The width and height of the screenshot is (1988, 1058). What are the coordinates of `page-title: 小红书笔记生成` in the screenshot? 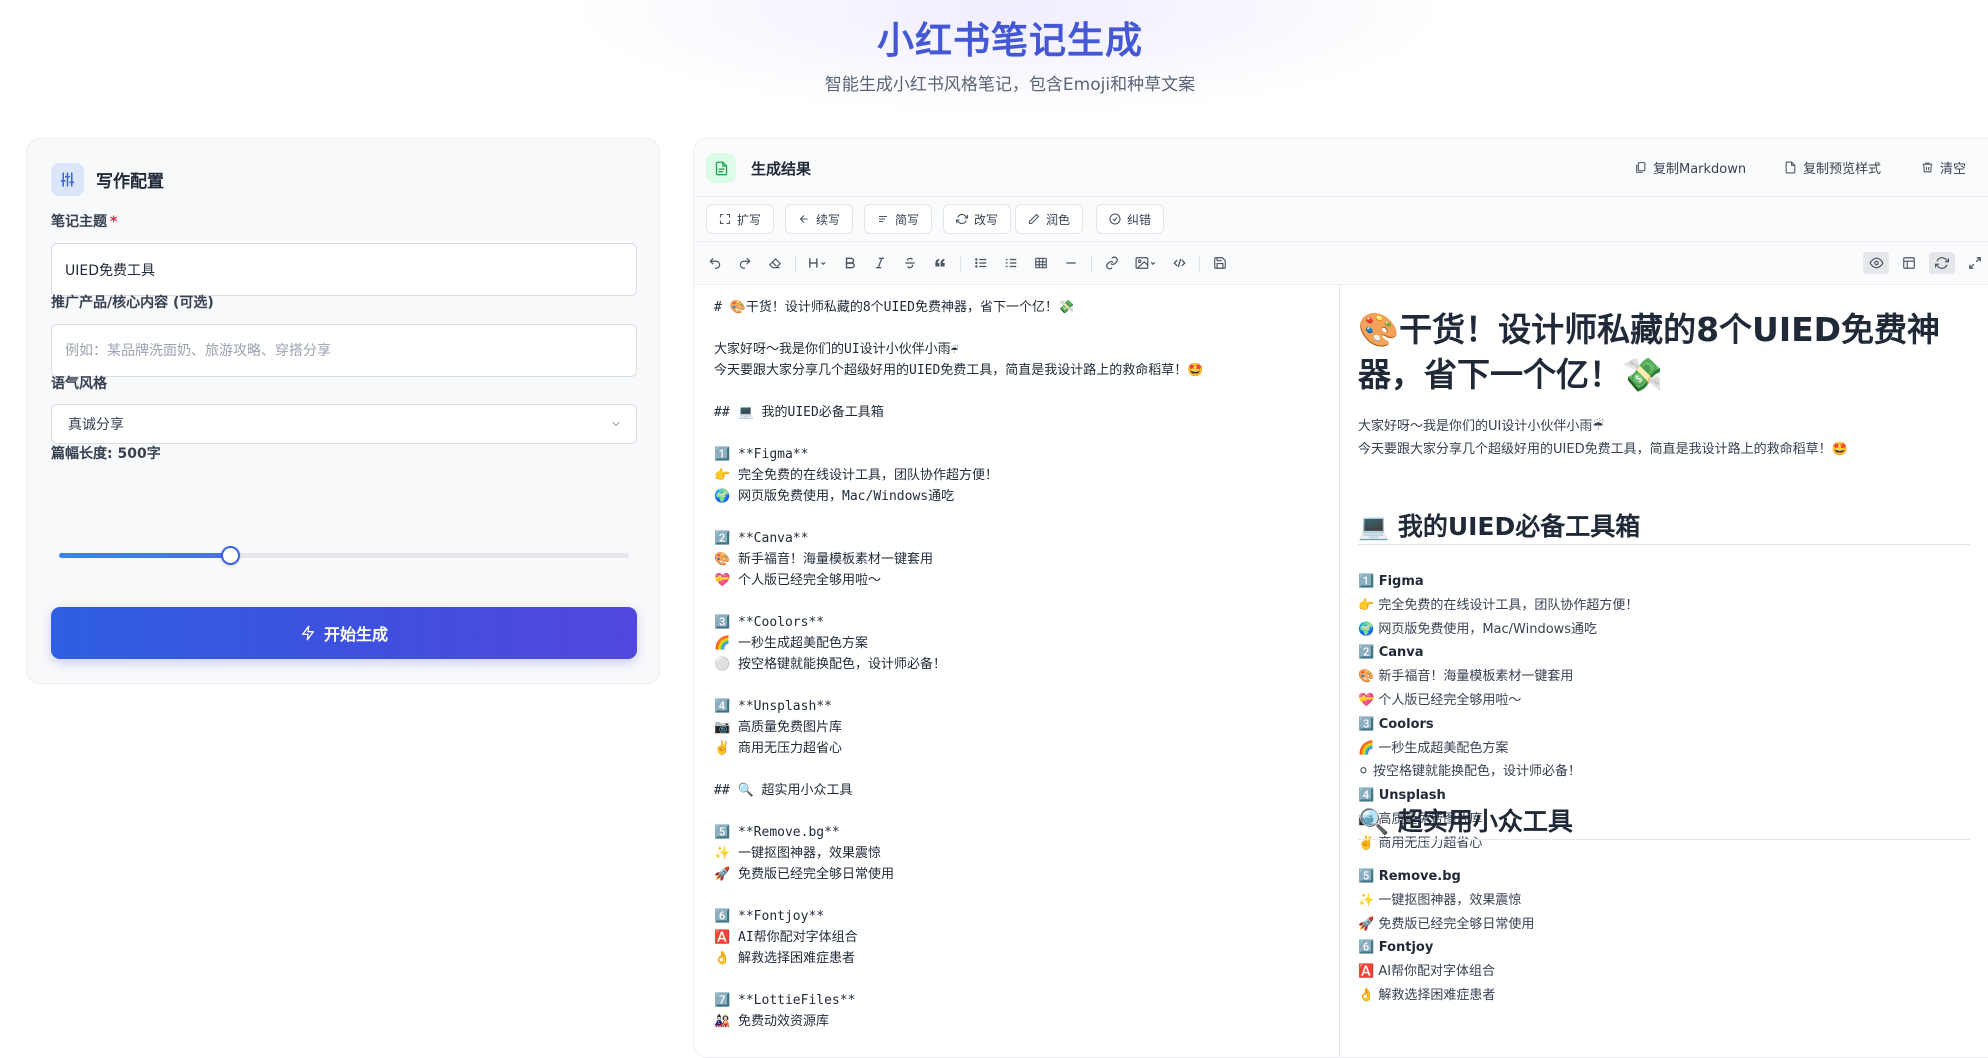 It's located at (1010, 40).